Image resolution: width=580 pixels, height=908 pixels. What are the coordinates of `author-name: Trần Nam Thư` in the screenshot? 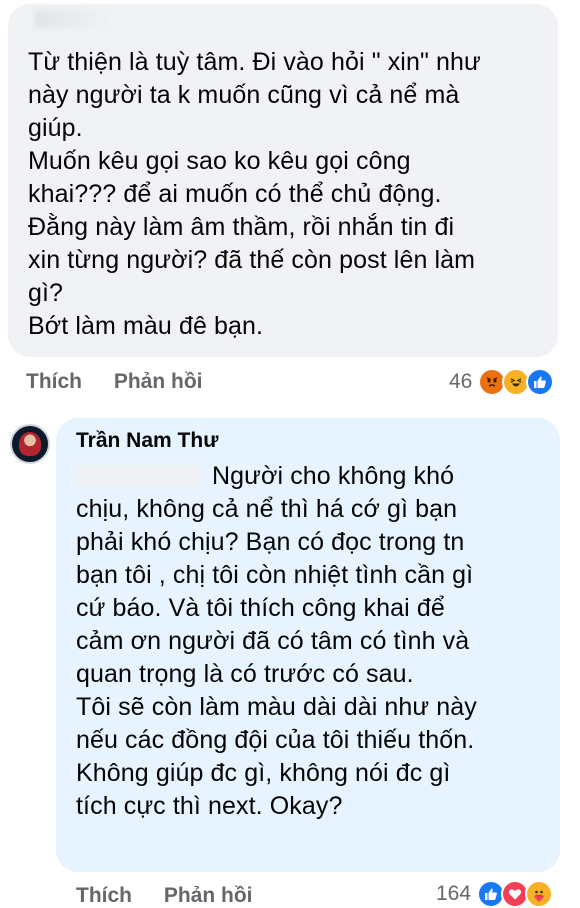 It's located at (312, 441).